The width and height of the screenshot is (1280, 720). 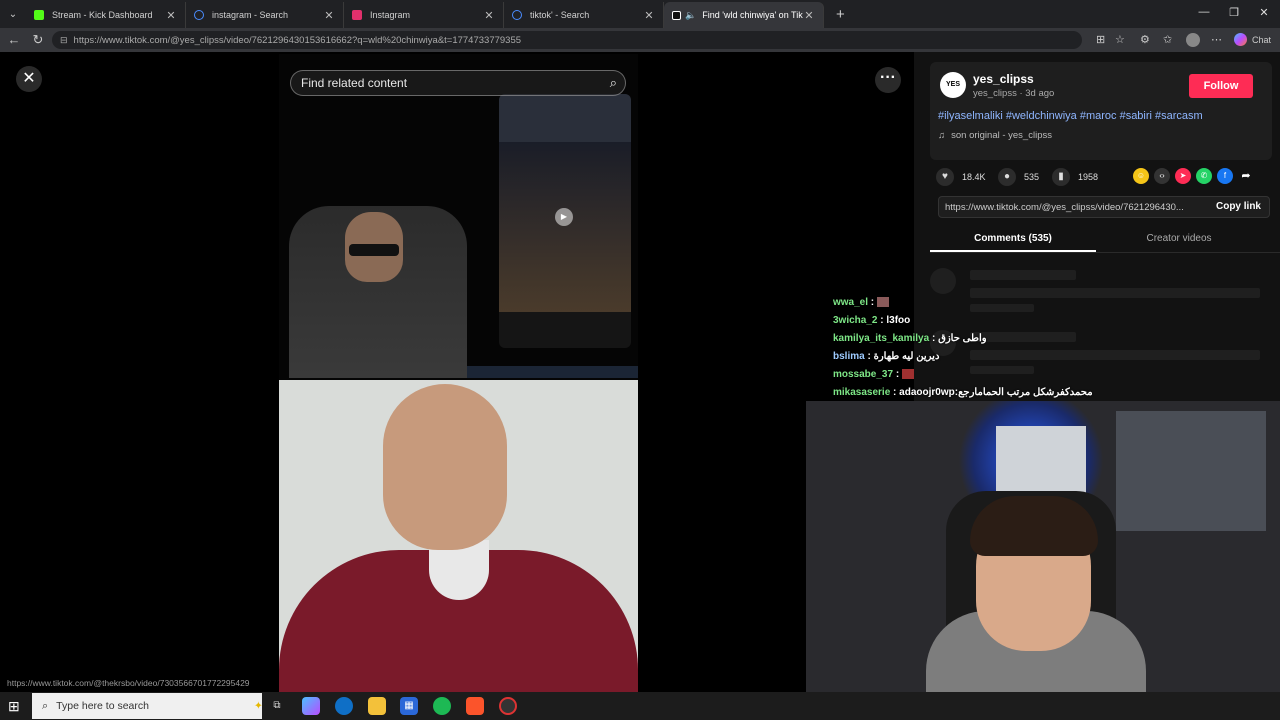 I want to click on emote-icon, so click(x=907, y=374).